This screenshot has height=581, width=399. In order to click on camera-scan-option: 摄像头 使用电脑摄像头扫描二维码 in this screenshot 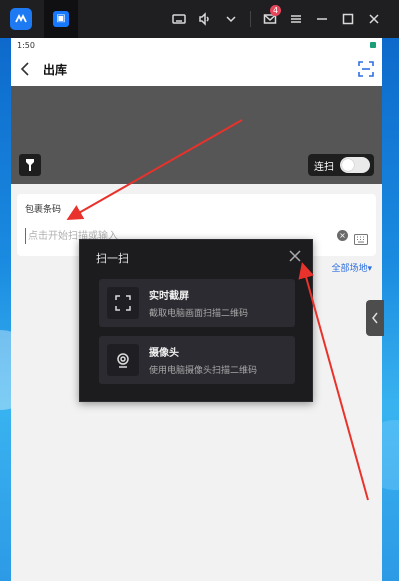, I will do `click(197, 360)`.